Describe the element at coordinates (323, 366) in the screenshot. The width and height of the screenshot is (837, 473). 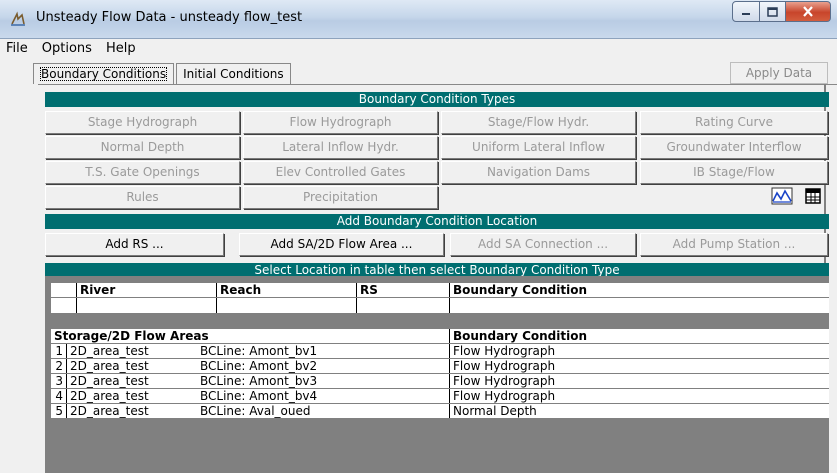
I see `bcline-cell: BCLine: Amont_bv2` at that location.